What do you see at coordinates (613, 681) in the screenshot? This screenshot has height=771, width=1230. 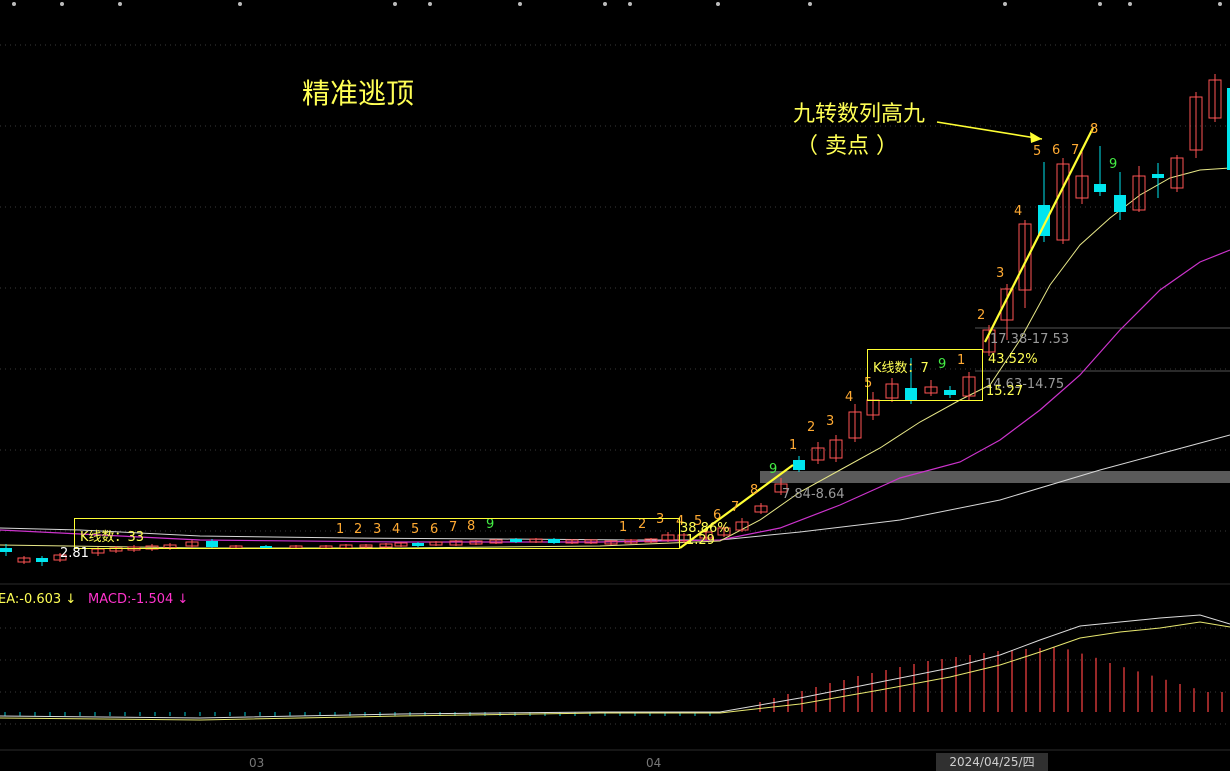 I see `macd-histogram` at bounding box center [613, 681].